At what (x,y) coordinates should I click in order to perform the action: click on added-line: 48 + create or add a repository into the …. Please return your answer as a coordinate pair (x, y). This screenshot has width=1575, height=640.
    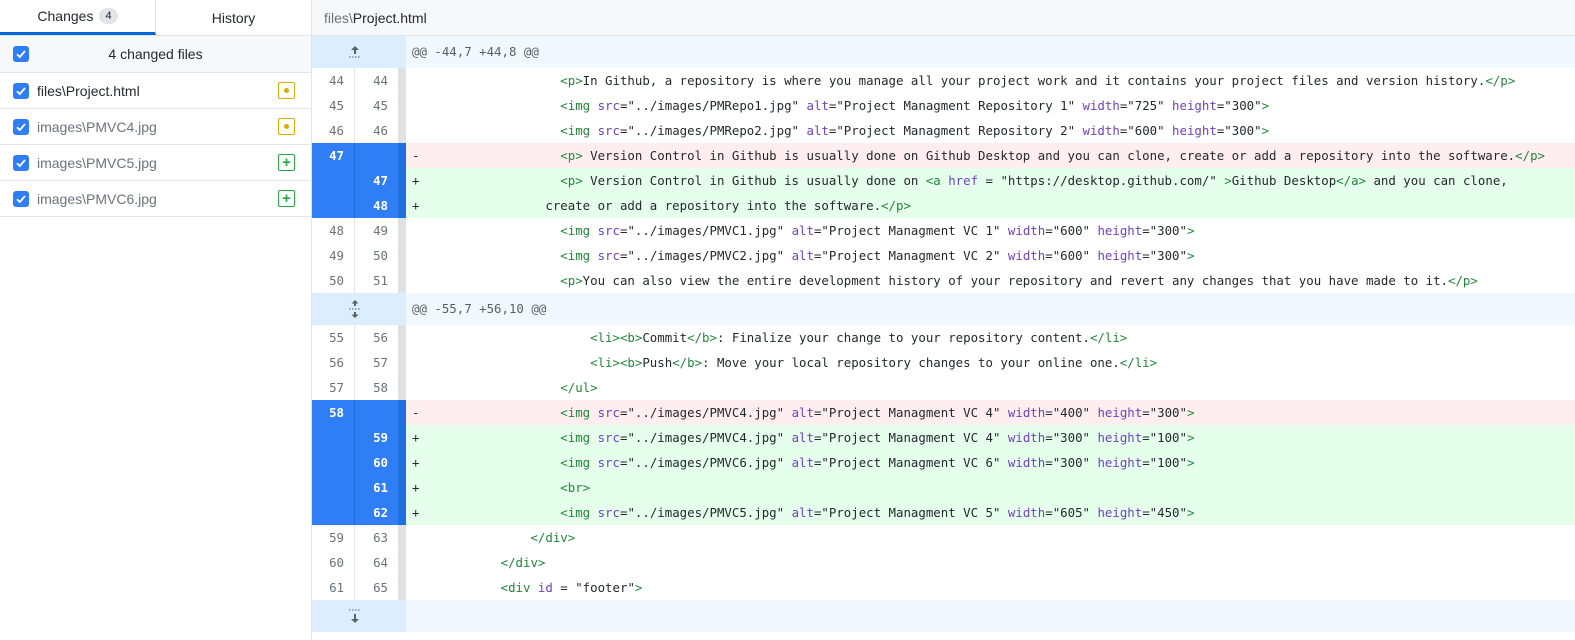
    Looking at the image, I should click on (943, 205).